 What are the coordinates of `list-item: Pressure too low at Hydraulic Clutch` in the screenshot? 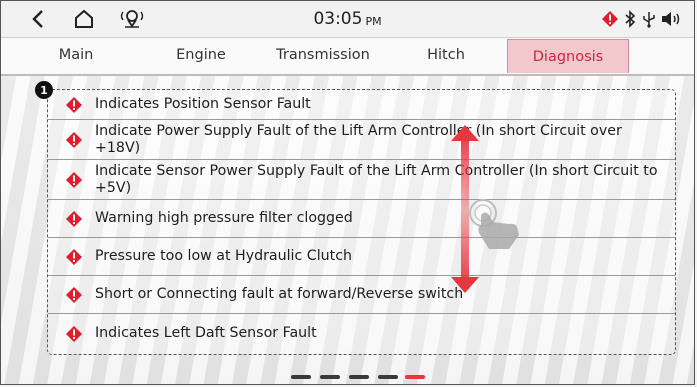 It's located at (361, 257).